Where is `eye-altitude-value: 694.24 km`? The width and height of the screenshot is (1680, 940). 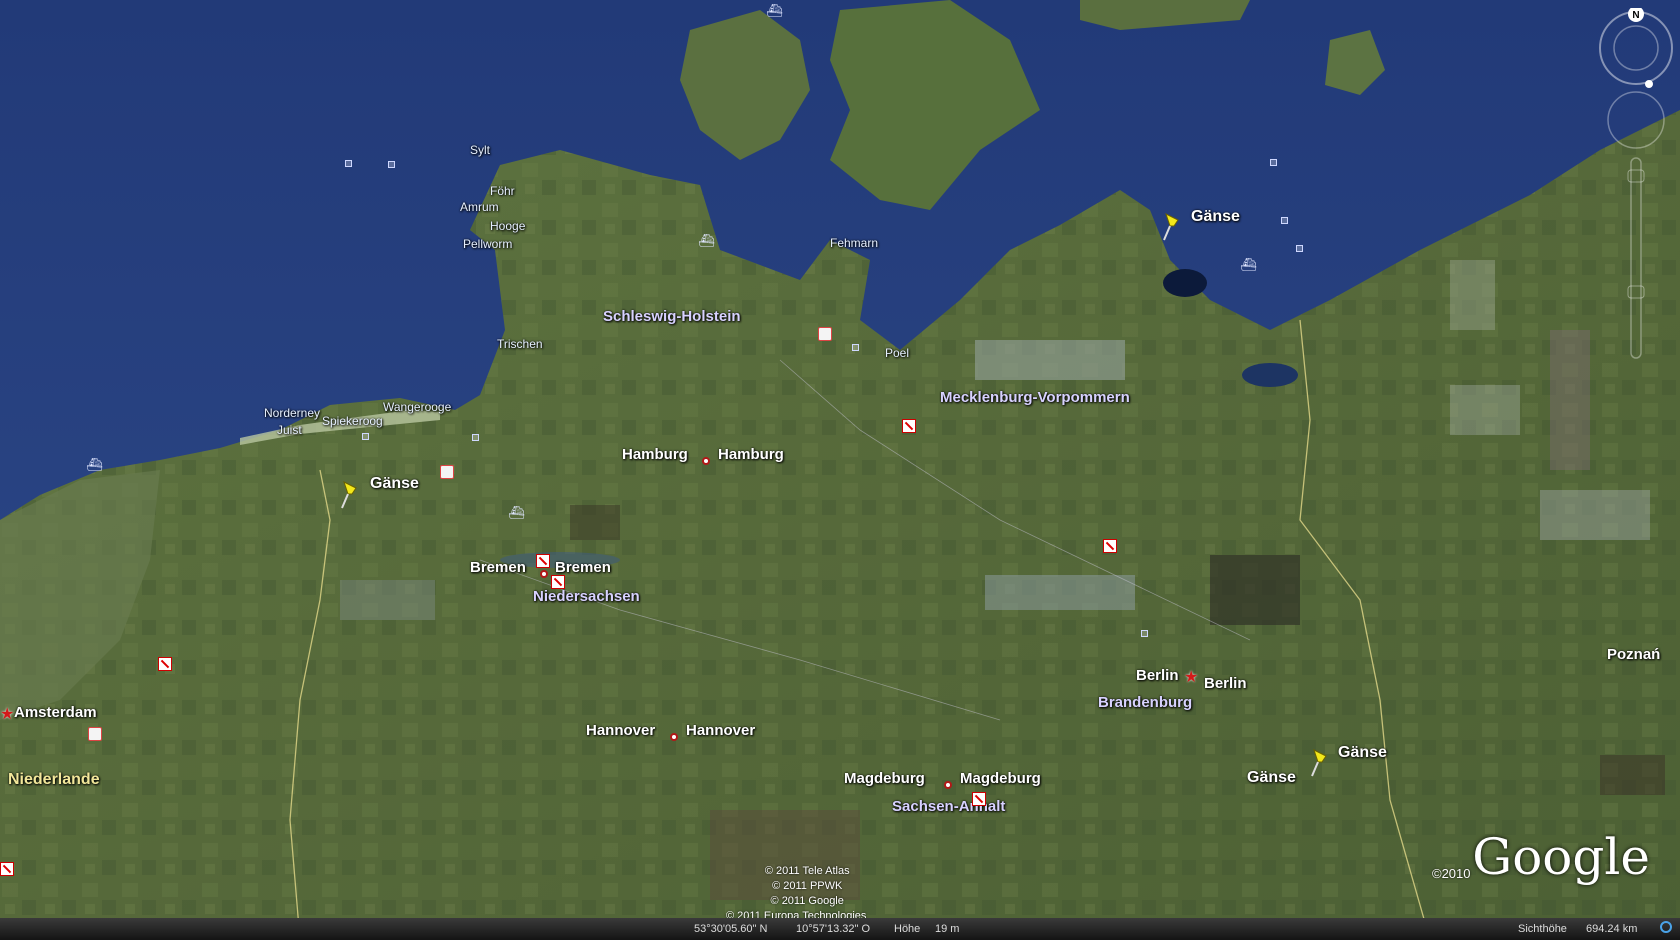
eye-altitude-value: 694.24 km is located at coordinates (1612, 929).